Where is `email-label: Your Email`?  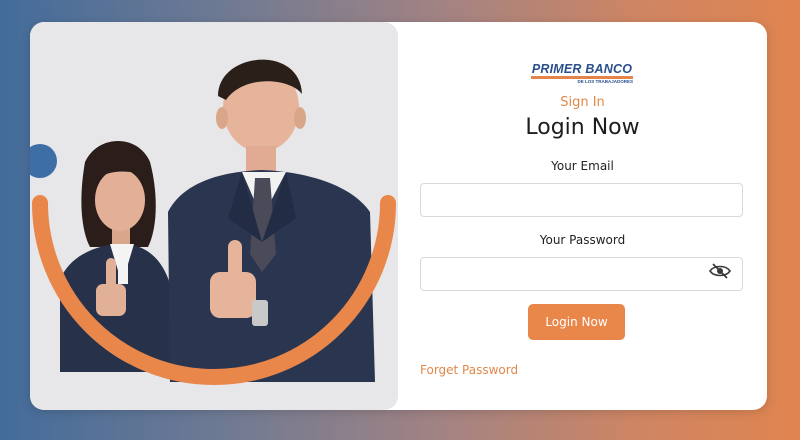
email-label: Your Email is located at coordinates (582, 166).